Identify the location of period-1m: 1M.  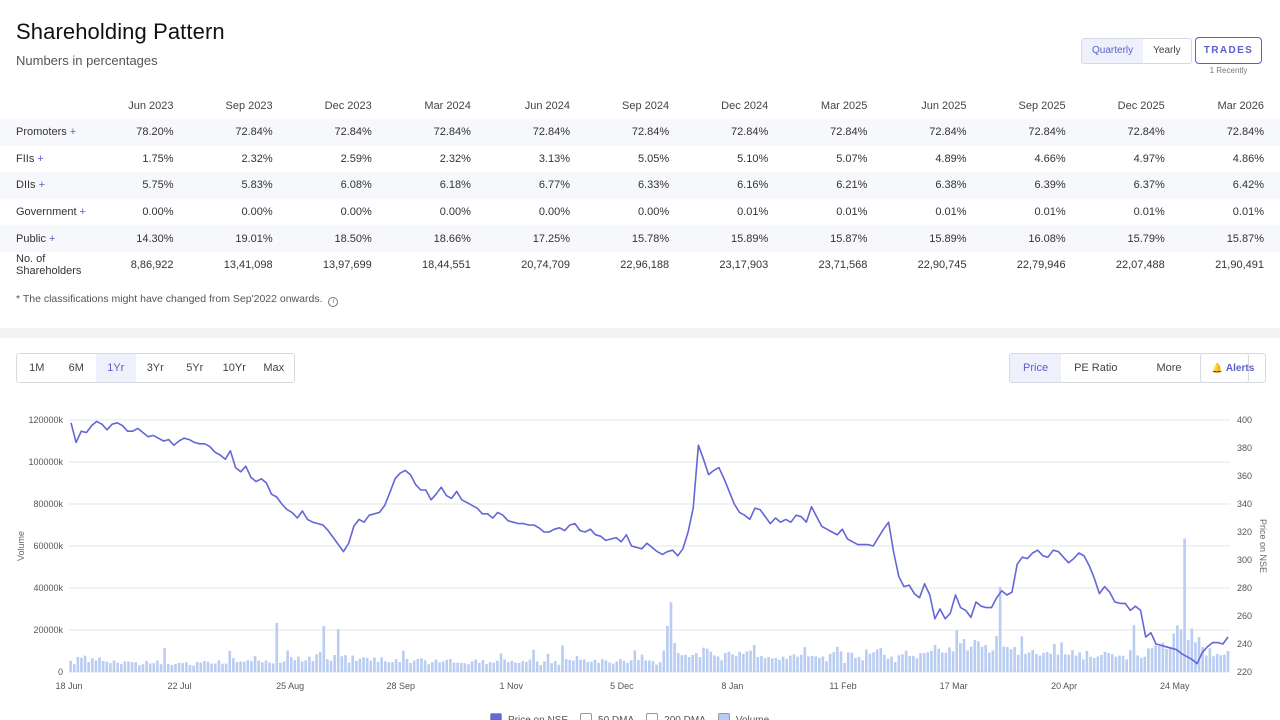
(37, 368).